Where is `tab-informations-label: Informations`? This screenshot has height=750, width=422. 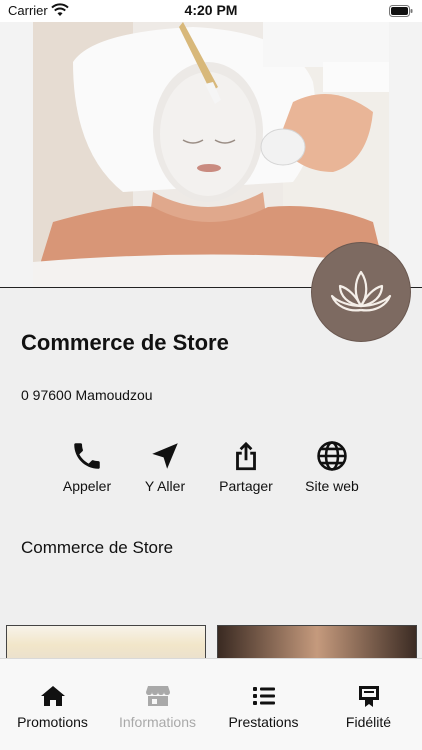
tab-informations-label: Informations is located at coordinates (157, 722).